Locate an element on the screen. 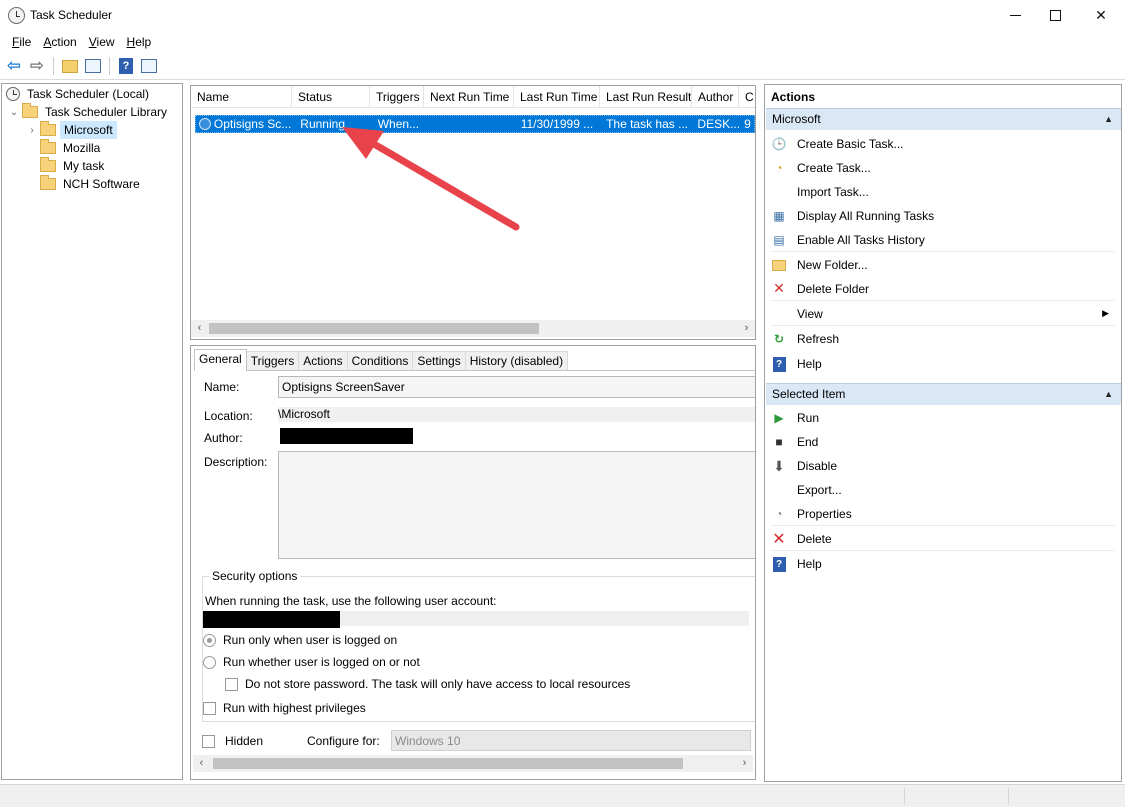  action-help: ? Help is located at coordinates (943, 364).